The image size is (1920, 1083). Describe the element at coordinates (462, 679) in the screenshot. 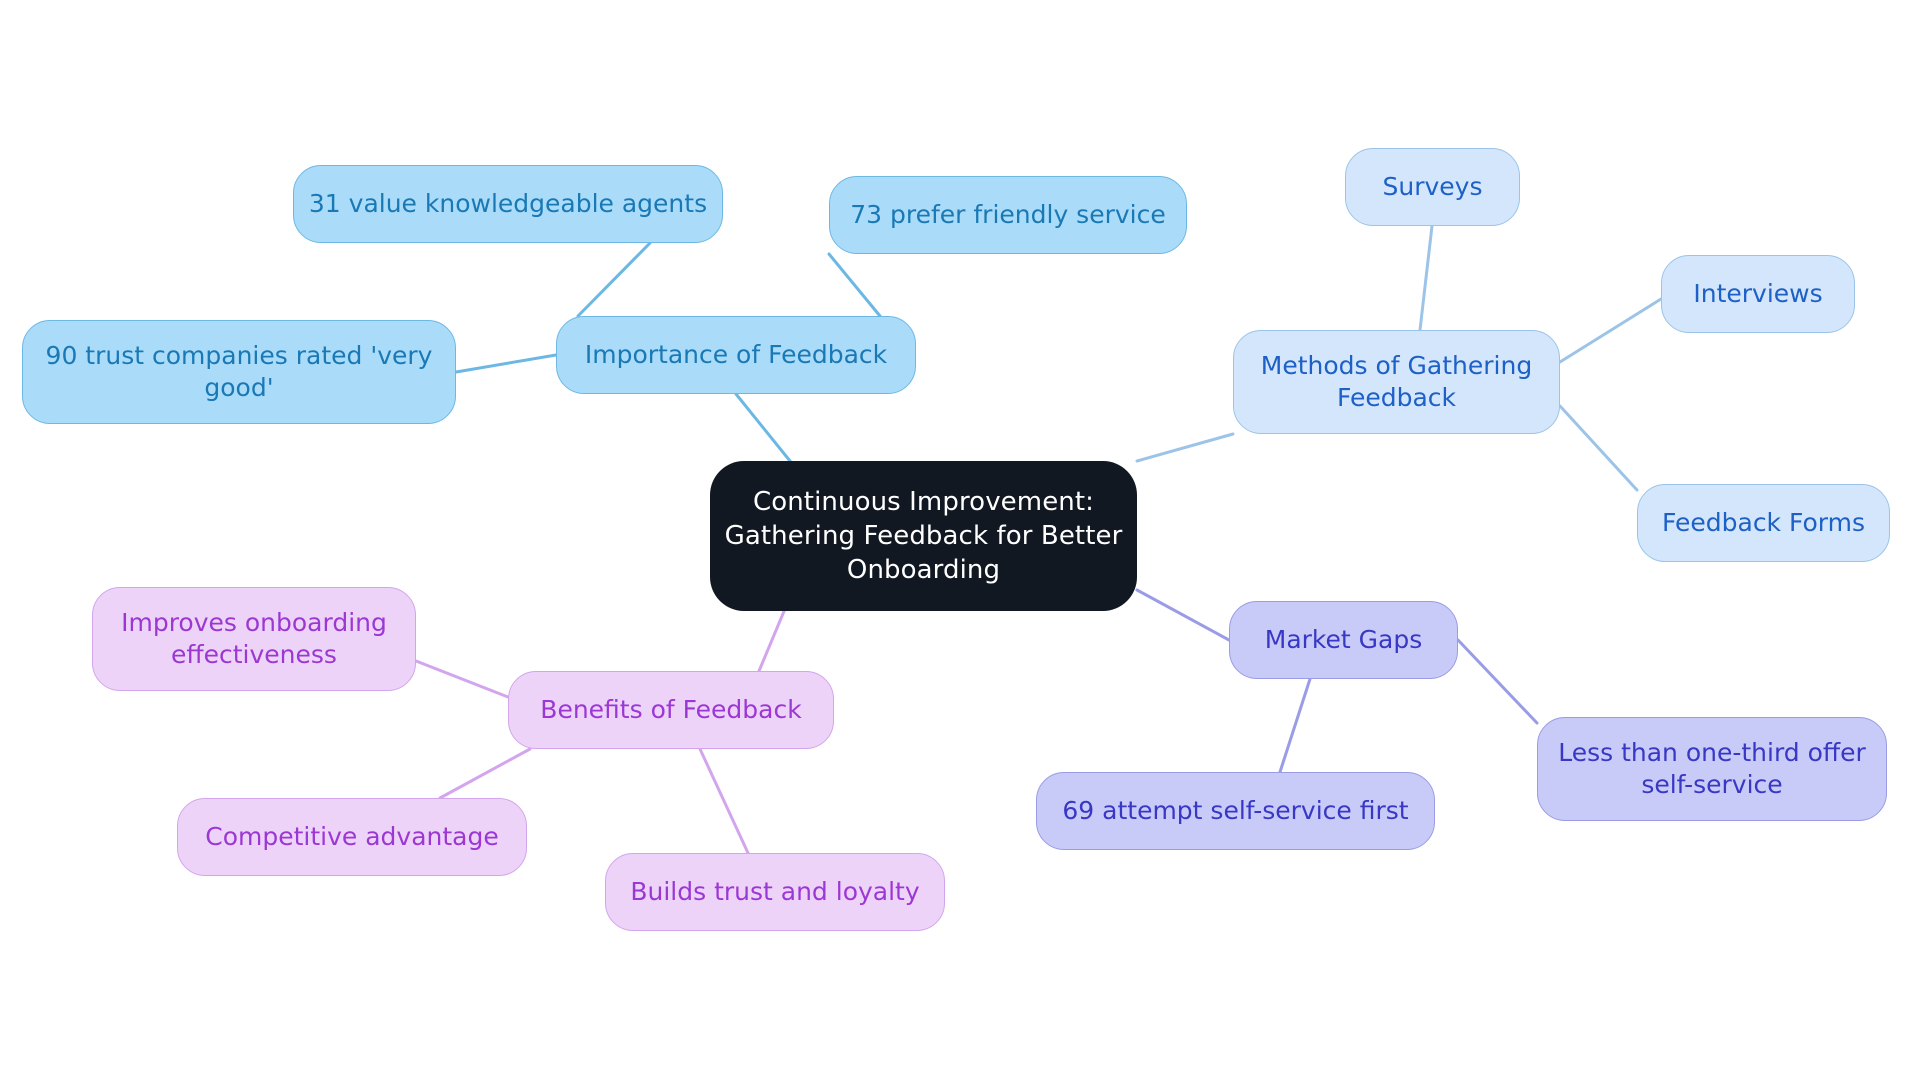

I see `edge-benefits-improves` at that location.